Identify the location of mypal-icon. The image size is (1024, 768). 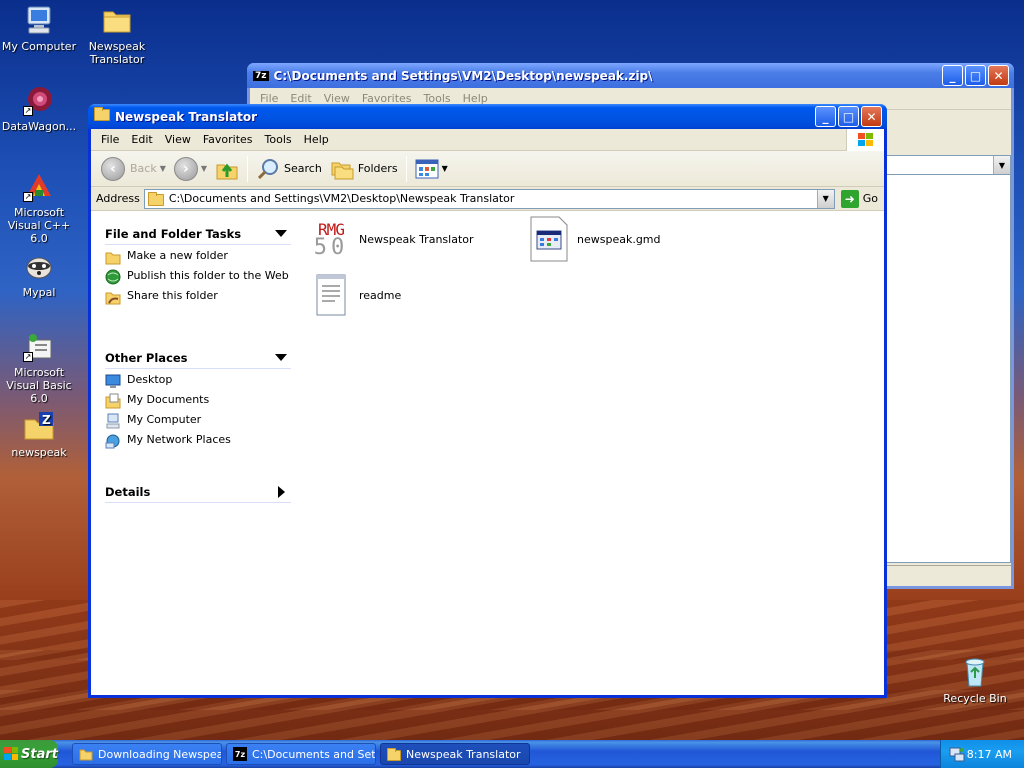
(39, 266).